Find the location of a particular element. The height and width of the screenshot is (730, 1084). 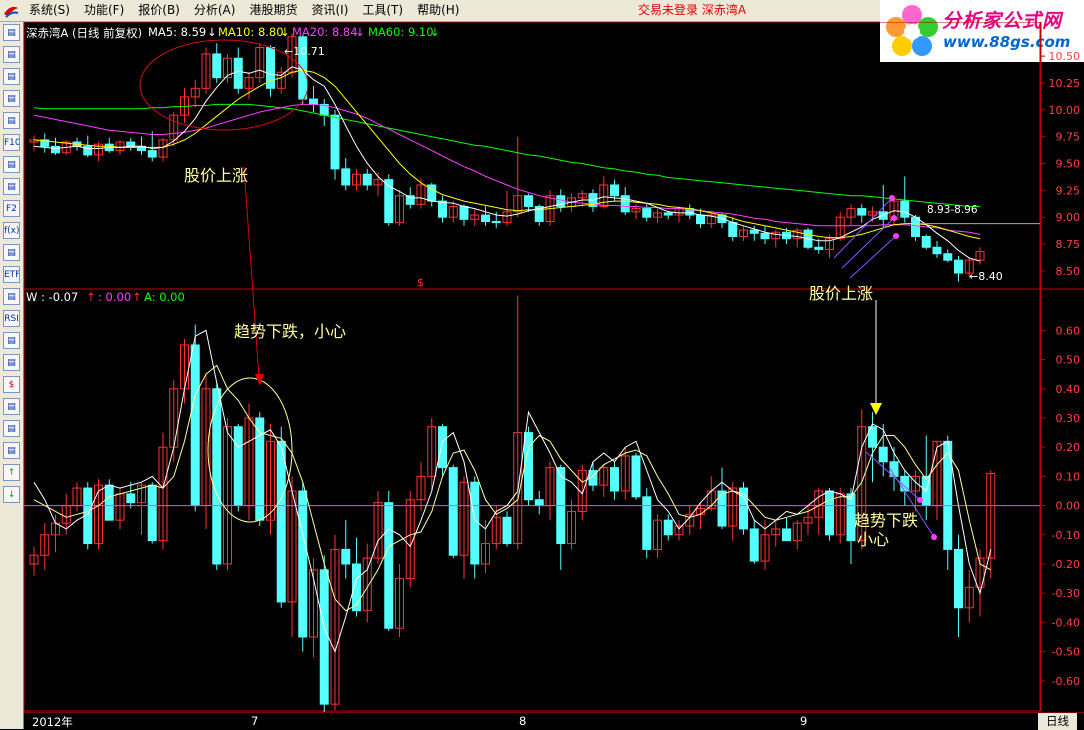

news-icon: ▤ is located at coordinates (11, 164).